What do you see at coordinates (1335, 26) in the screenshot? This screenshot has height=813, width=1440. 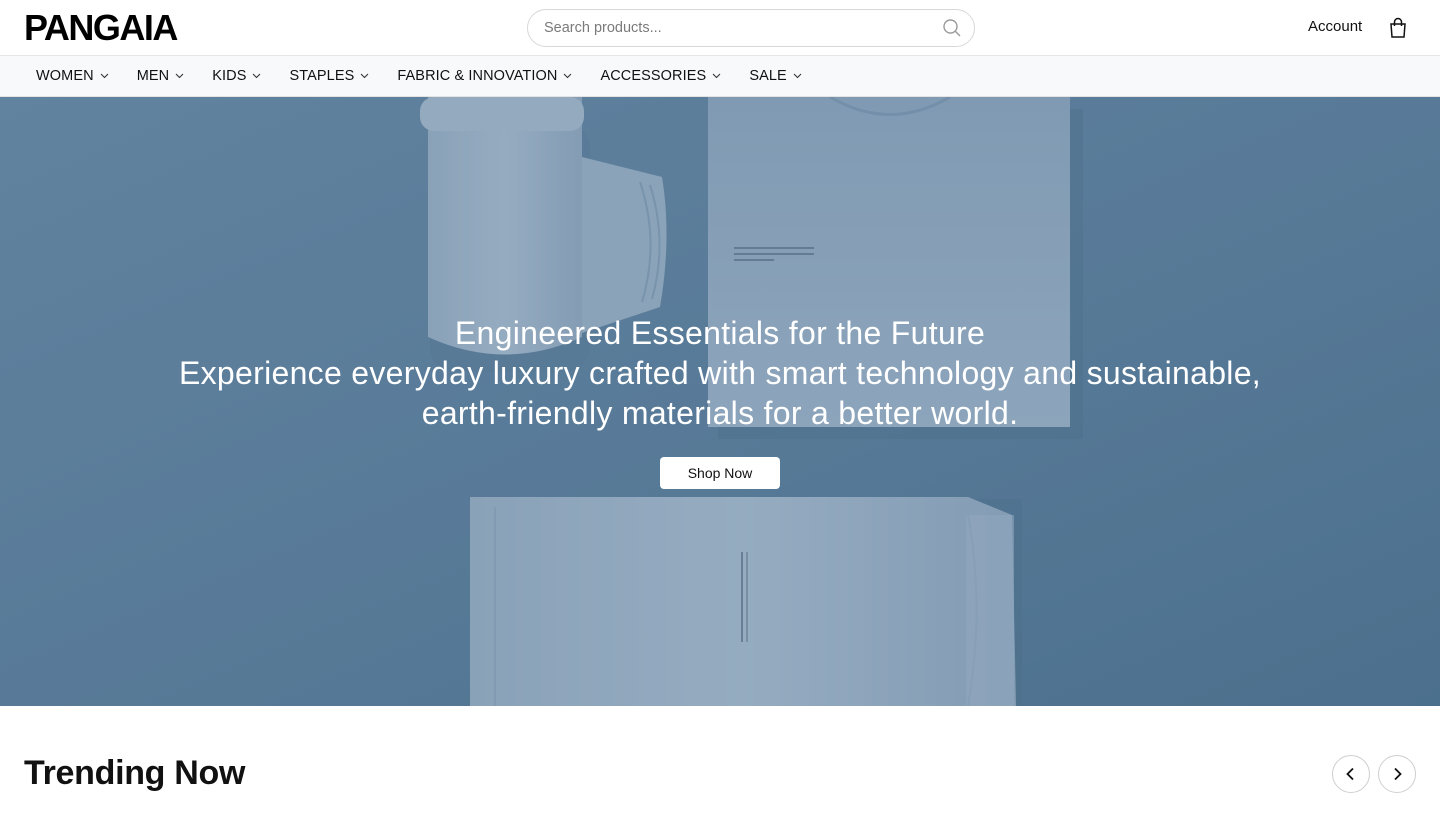 I see `account-link: Account` at bounding box center [1335, 26].